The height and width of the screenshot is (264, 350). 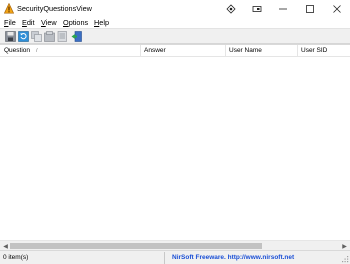 I want to click on maximize-button, so click(x=310, y=8).